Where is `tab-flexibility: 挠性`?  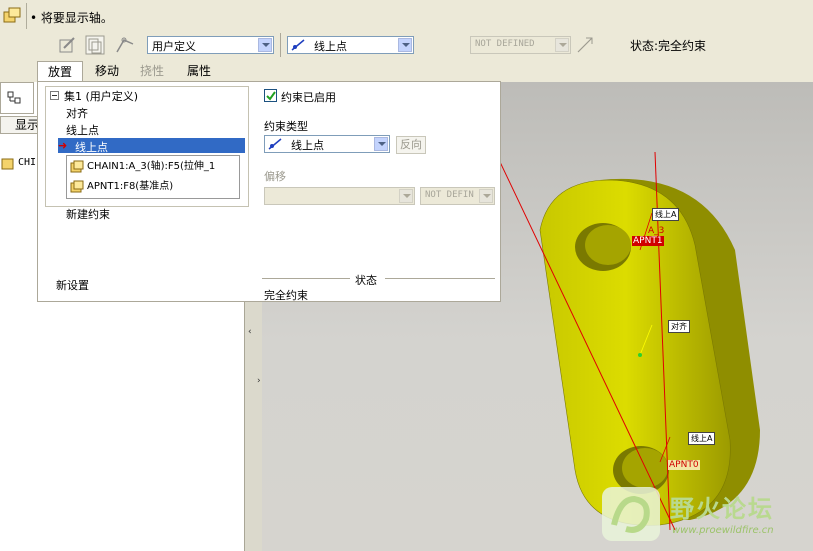
tab-flexibility: 挠性 is located at coordinates (152, 71).